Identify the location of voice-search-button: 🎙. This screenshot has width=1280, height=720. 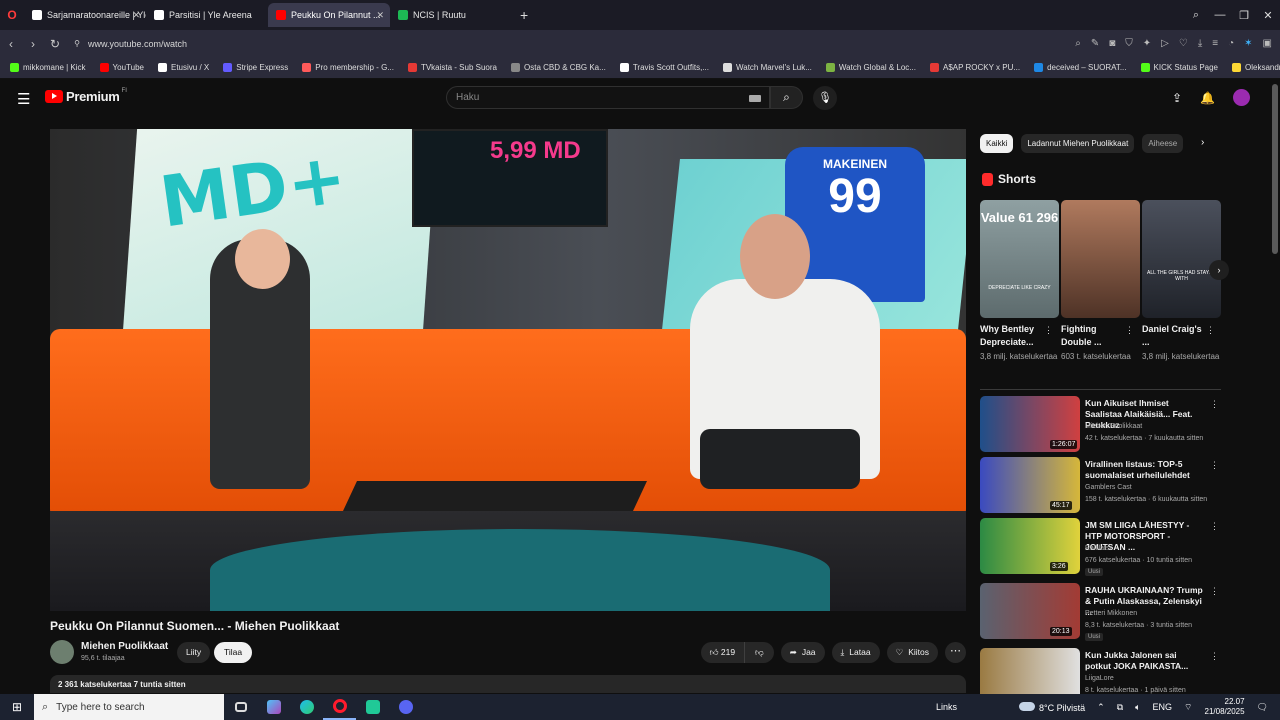
(825, 98).